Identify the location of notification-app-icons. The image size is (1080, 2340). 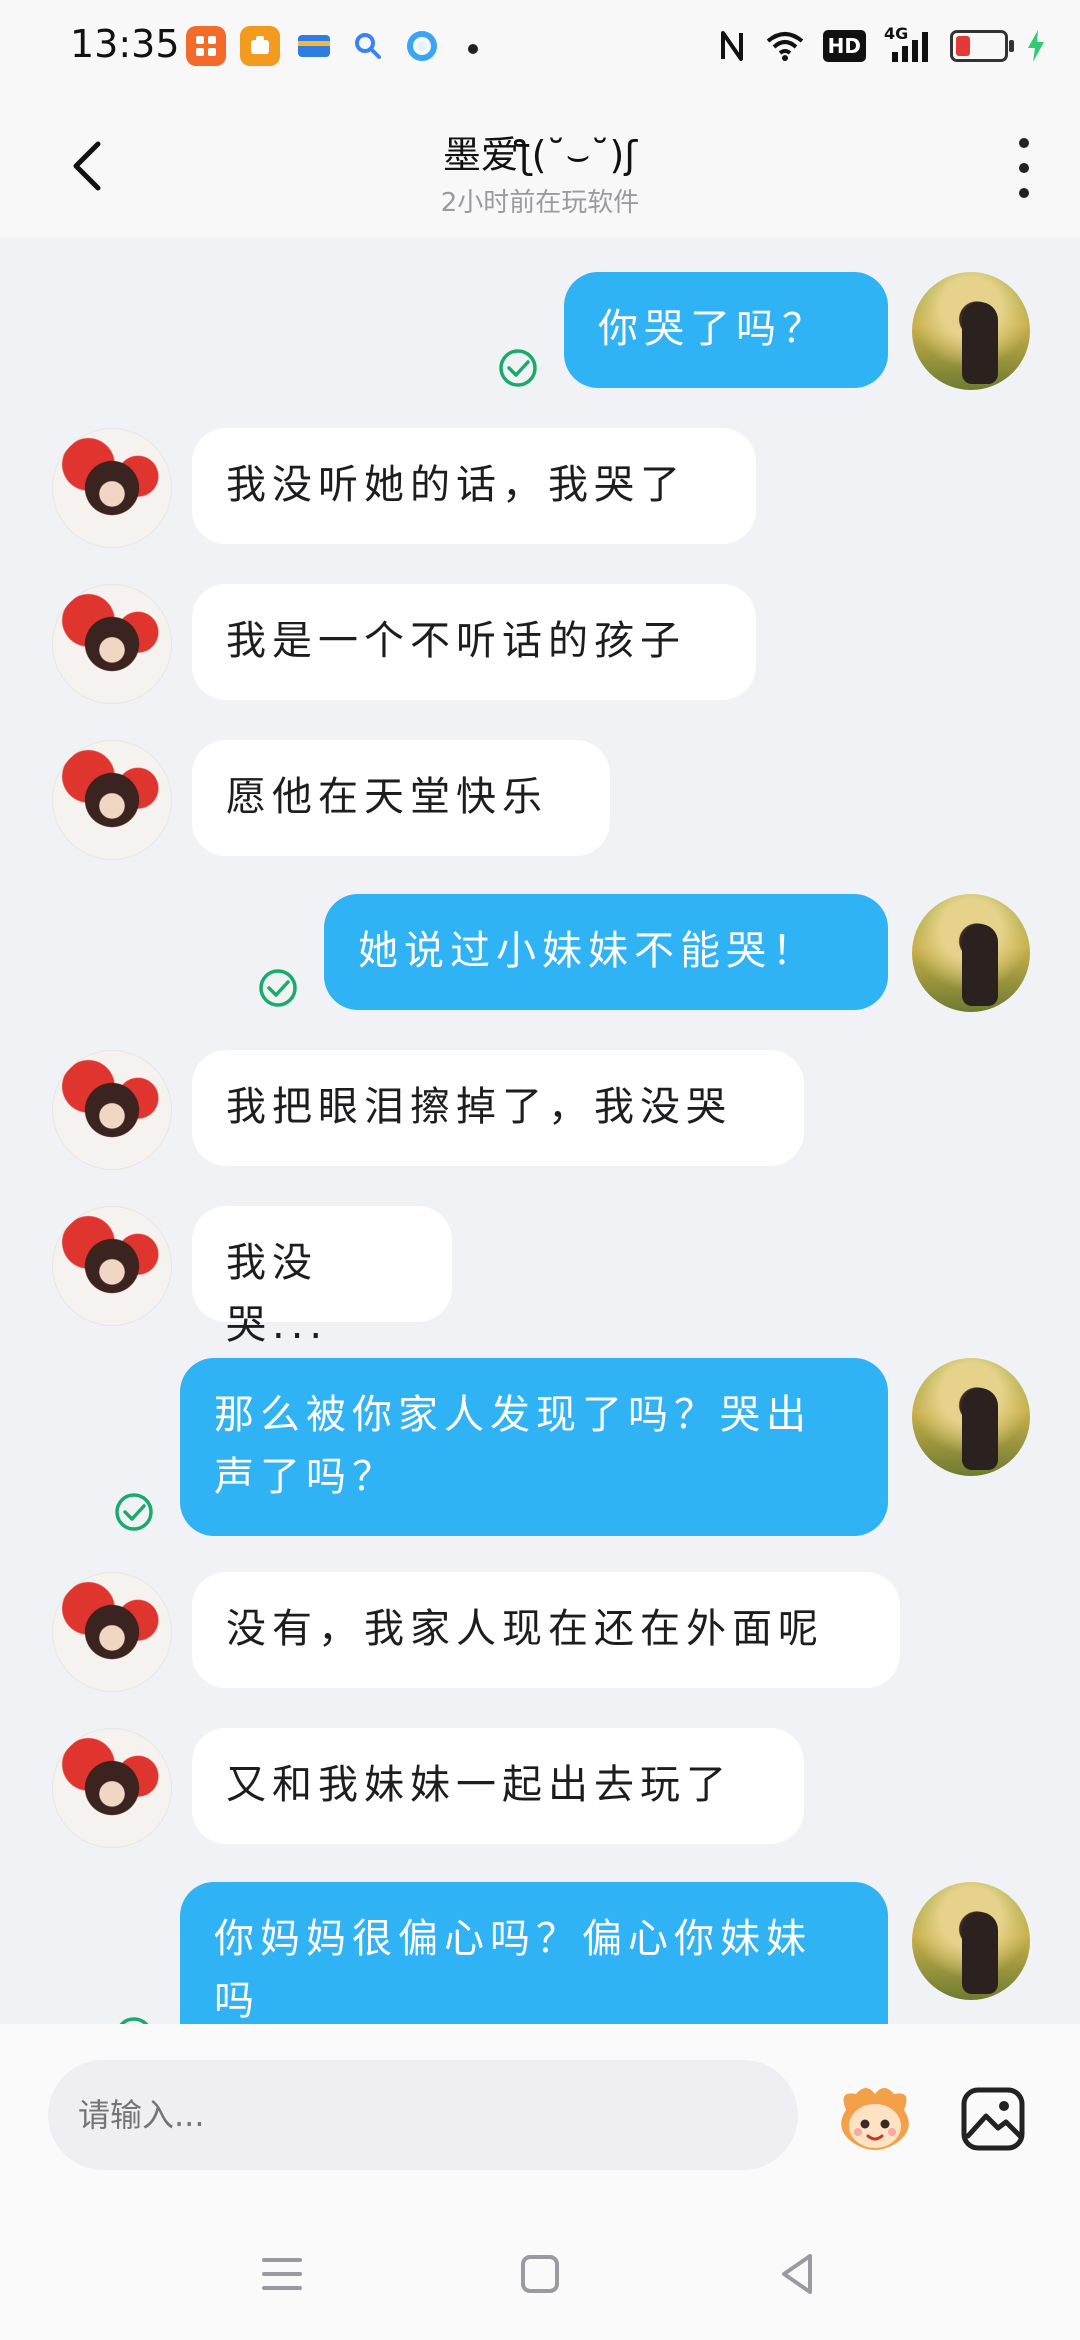
(314, 46).